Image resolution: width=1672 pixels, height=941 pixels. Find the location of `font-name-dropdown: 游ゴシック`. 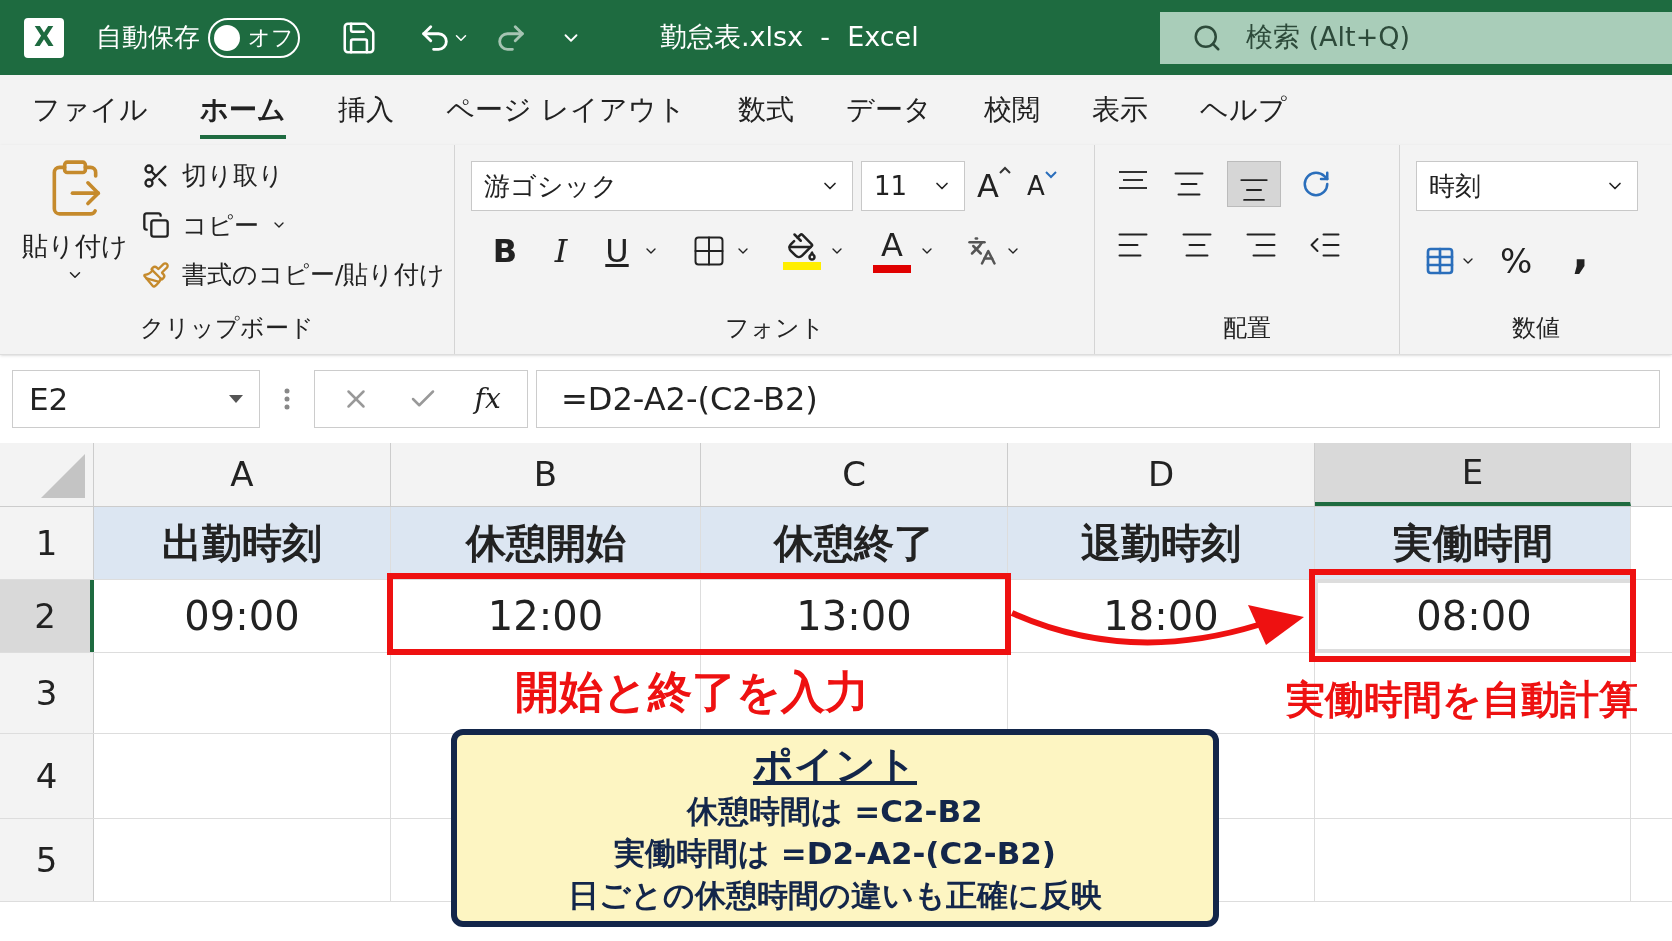

font-name-dropdown: 游ゴシック is located at coordinates (662, 186).